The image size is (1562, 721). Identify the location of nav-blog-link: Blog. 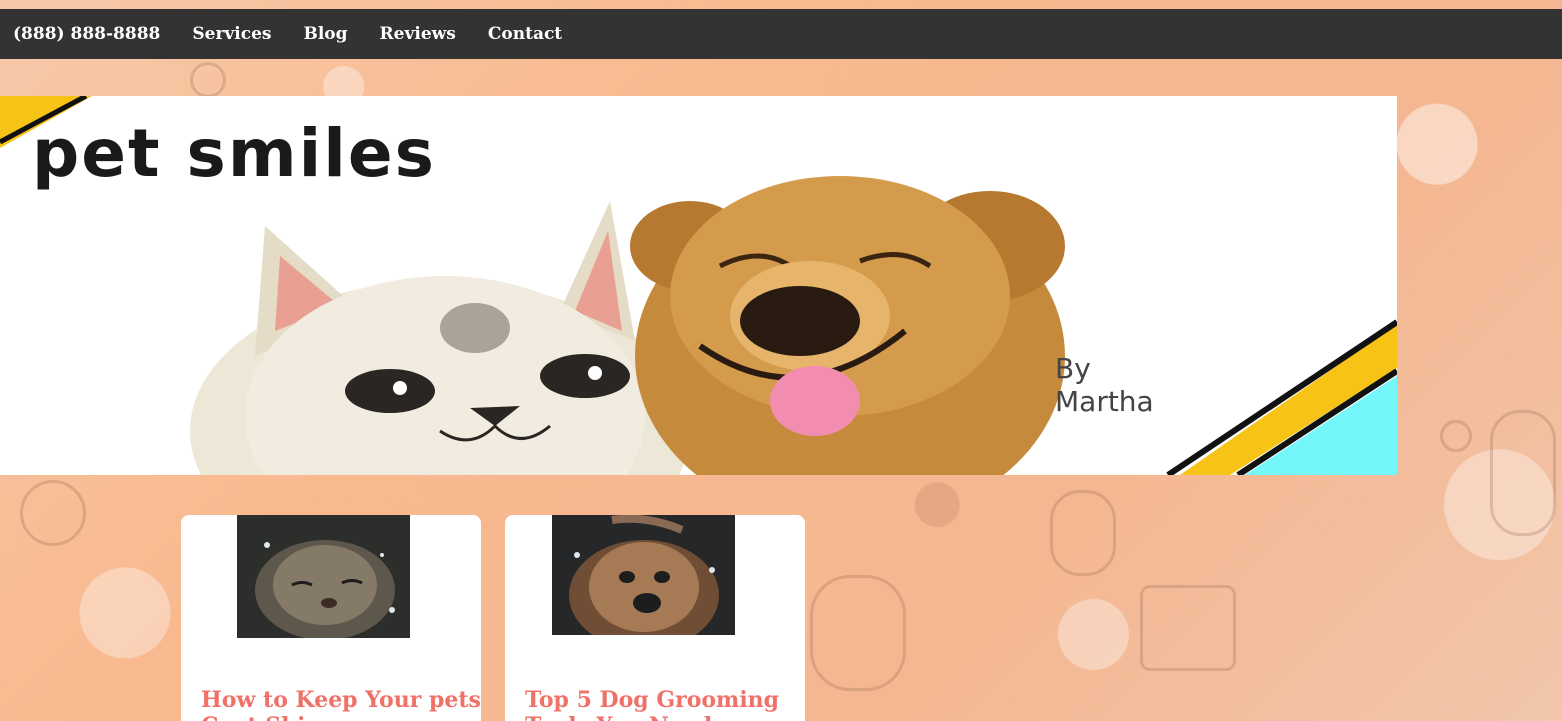
(325, 34).